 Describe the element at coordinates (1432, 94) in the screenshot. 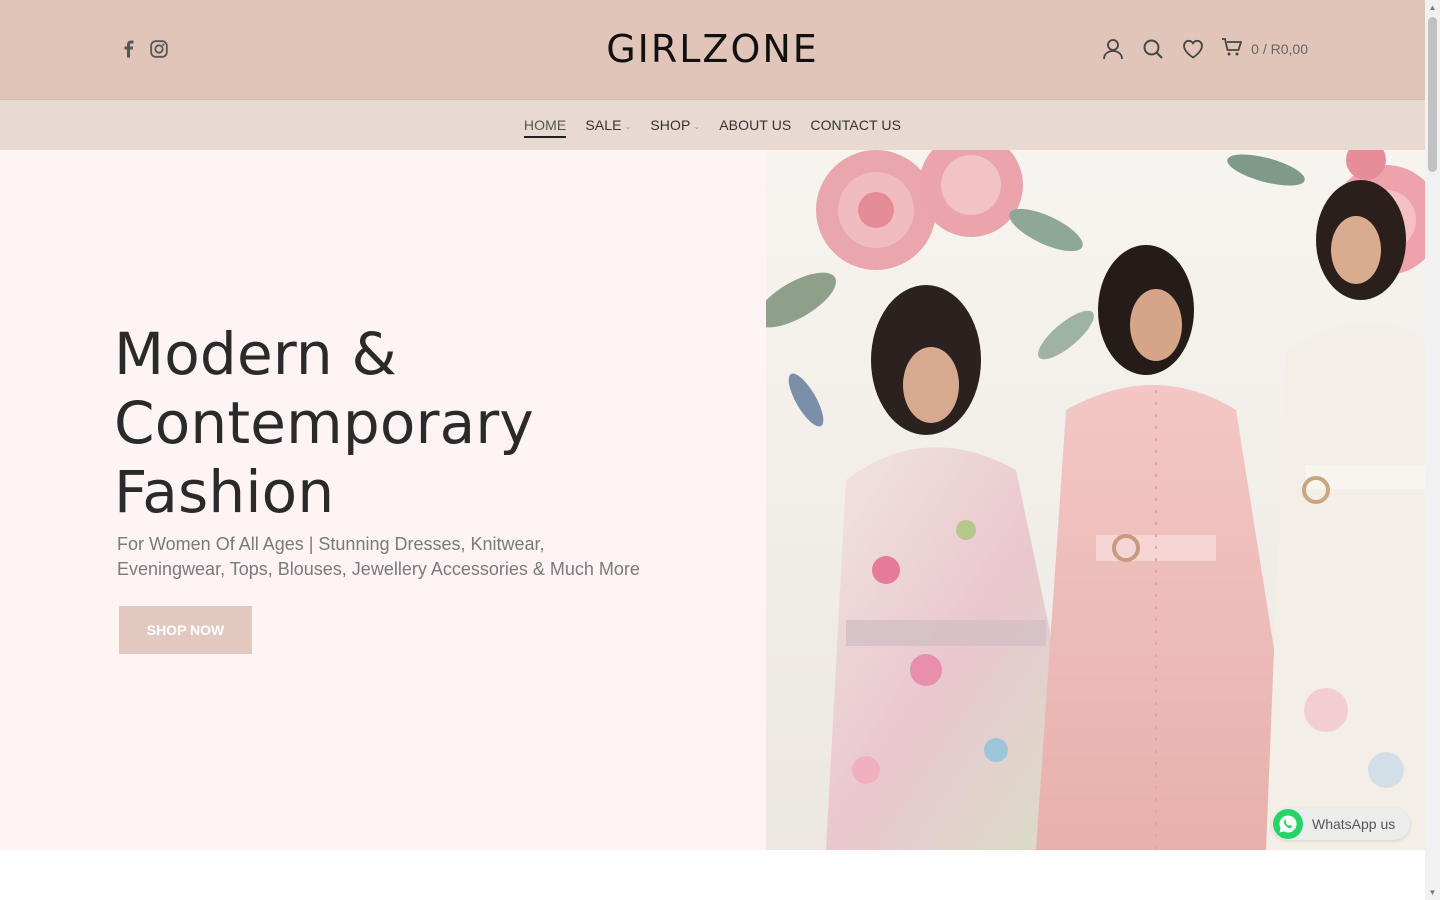

I see `scroll-thumb` at that location.